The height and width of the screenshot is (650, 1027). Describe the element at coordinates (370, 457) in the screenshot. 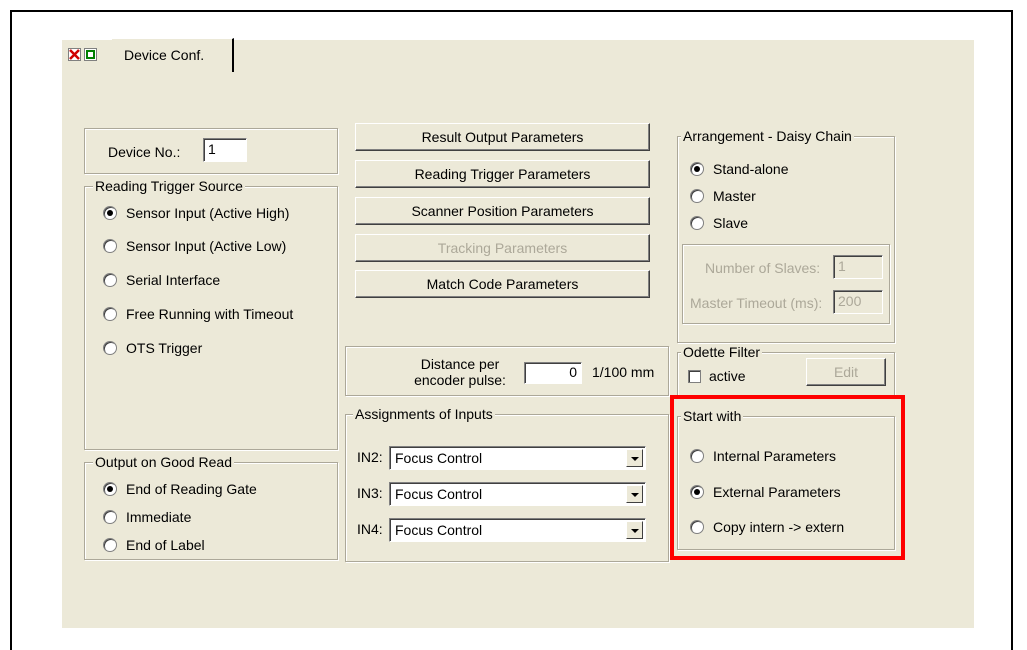

I see `in2-label: IN2:` at that location.